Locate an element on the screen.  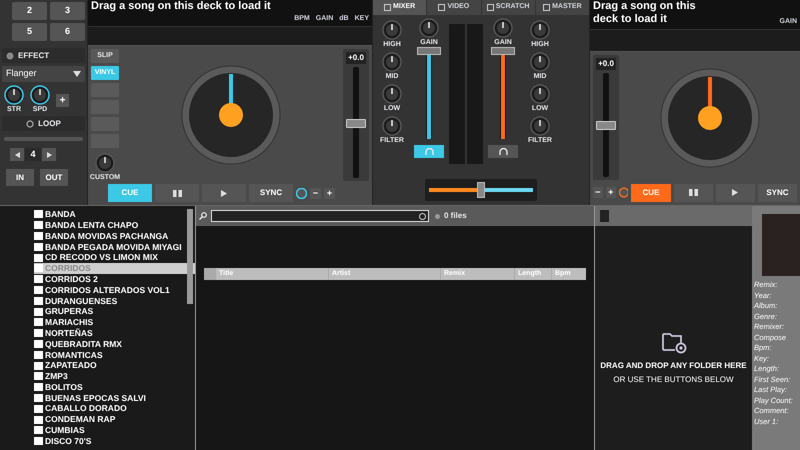
folder-item: CUMBIAS is located at coordinates (114, 430).